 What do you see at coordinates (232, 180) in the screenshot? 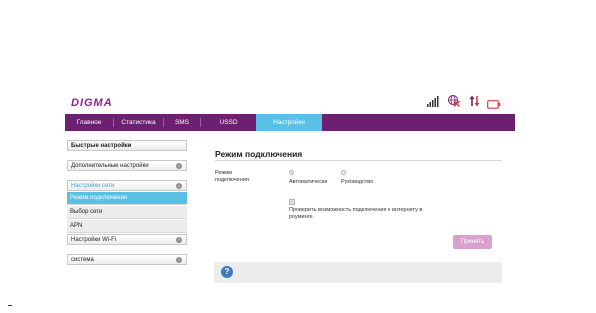
I see `connection-mode-label-line2: подключения` at bounding box center [232, 180].